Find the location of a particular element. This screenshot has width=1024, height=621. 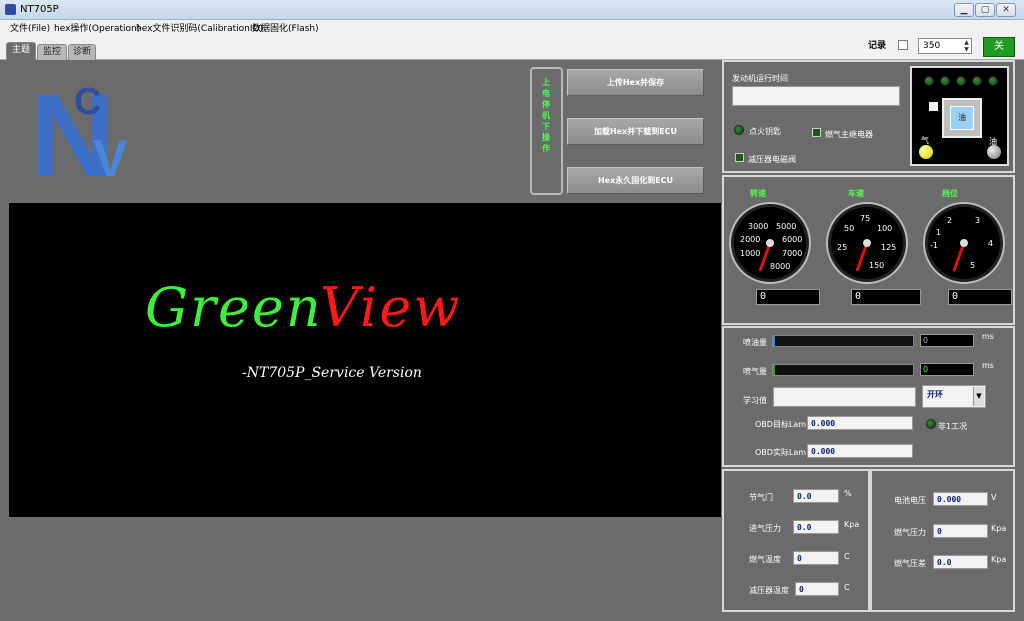

reducer-temp-field: 0 is located at coordinates (817, 589).